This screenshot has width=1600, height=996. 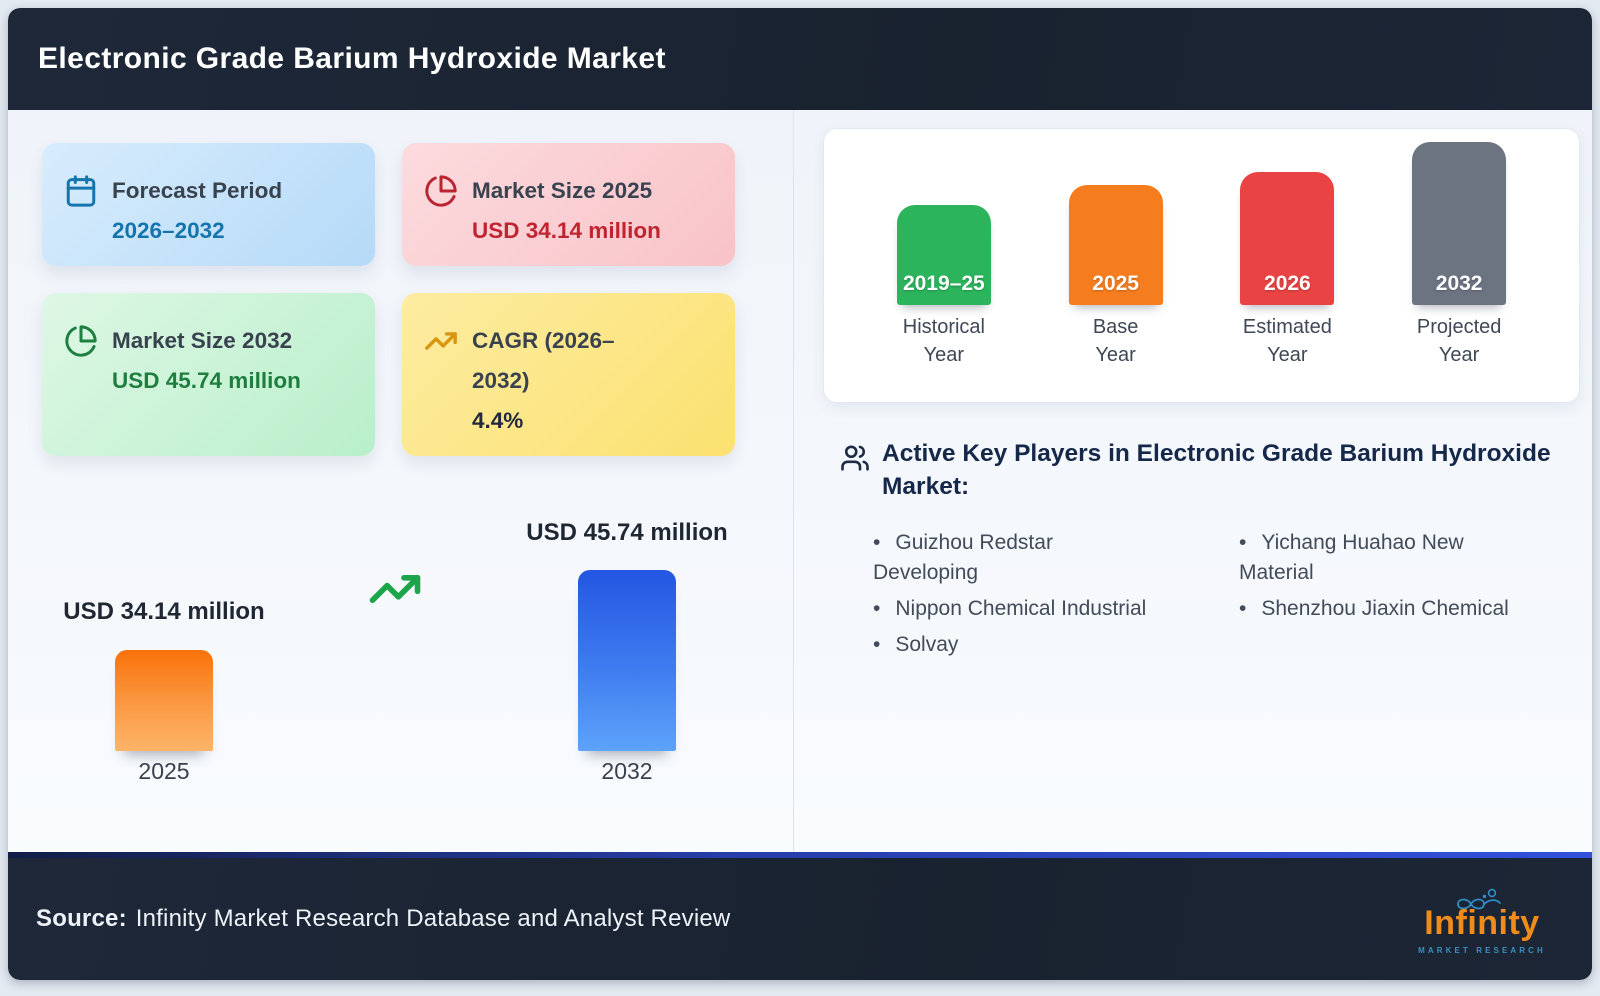 I want to click on timeline-column-base: 2025 Base Year, so click(x=1116, y=277).